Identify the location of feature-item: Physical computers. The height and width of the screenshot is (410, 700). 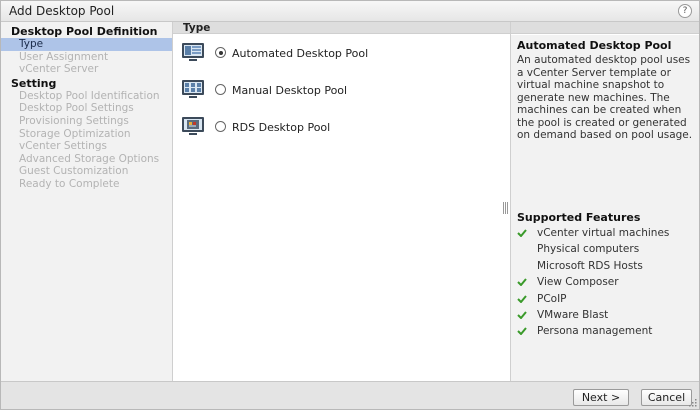
(608, 249).